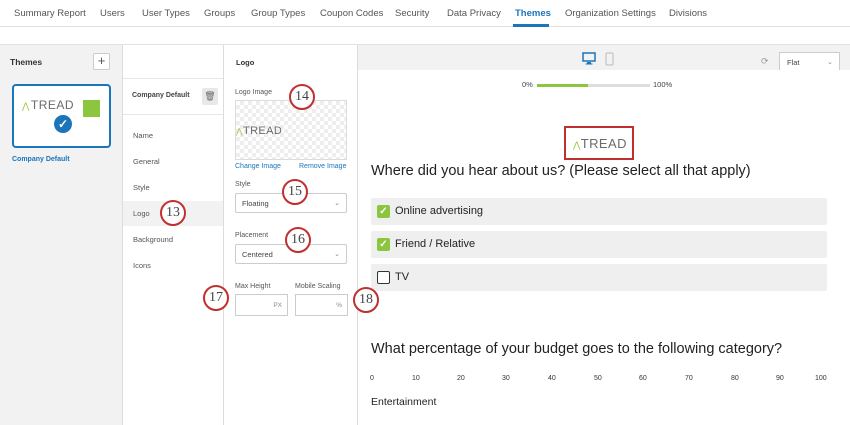 The image size is (850, 425). Describe the element at coordinates (412, 13) in the screenshot. I see `tab-security: Security` at that location.